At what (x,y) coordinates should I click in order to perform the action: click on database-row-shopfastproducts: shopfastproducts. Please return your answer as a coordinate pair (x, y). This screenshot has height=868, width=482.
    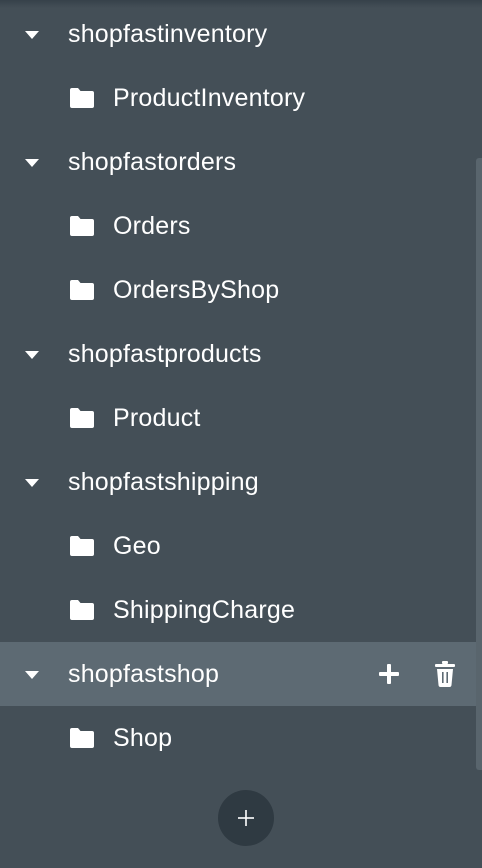
    Looking at the image, I should click on (238, 354).